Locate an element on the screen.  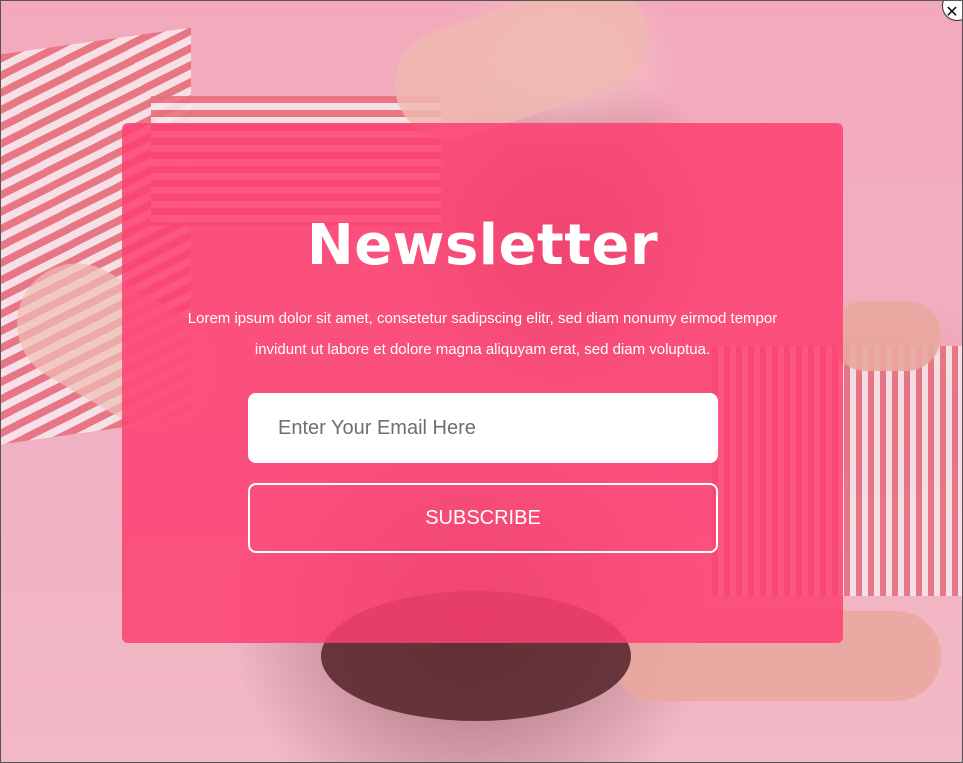
subscribe-button: SUBSCRIBE is located at coordinates (483, 518).